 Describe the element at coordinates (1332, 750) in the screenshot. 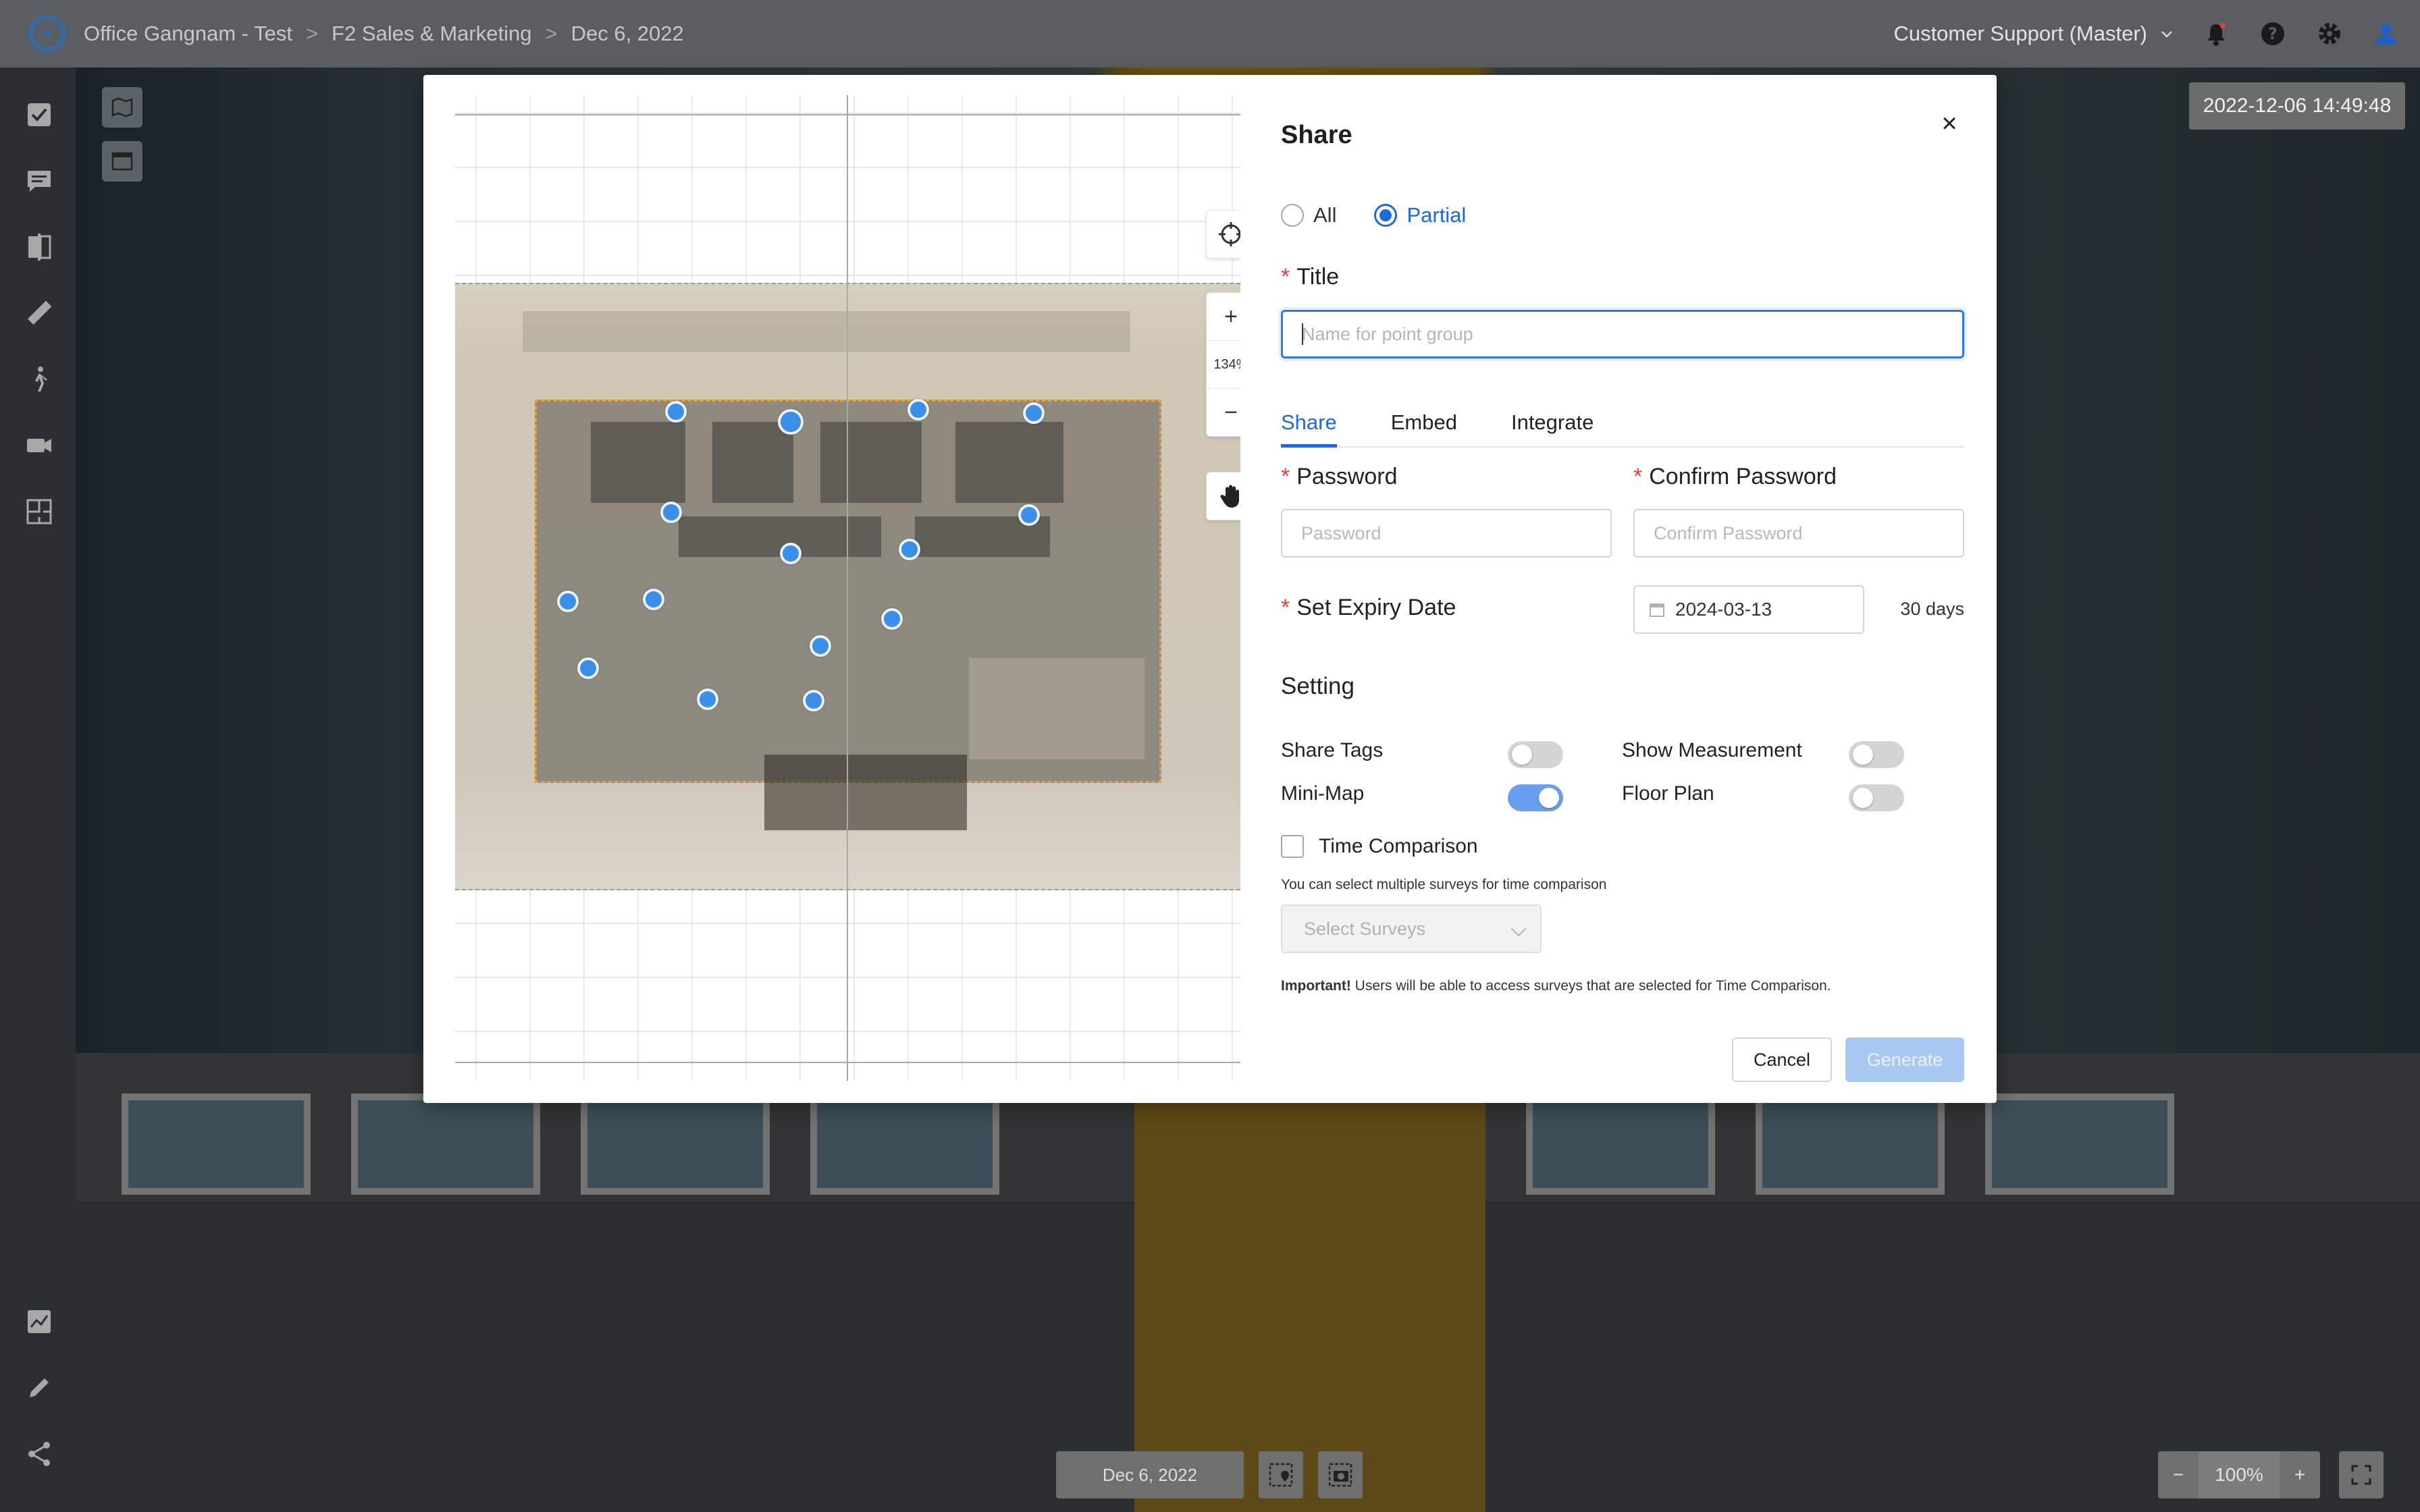

I see `share-tags-label: Share Tags` at that location.